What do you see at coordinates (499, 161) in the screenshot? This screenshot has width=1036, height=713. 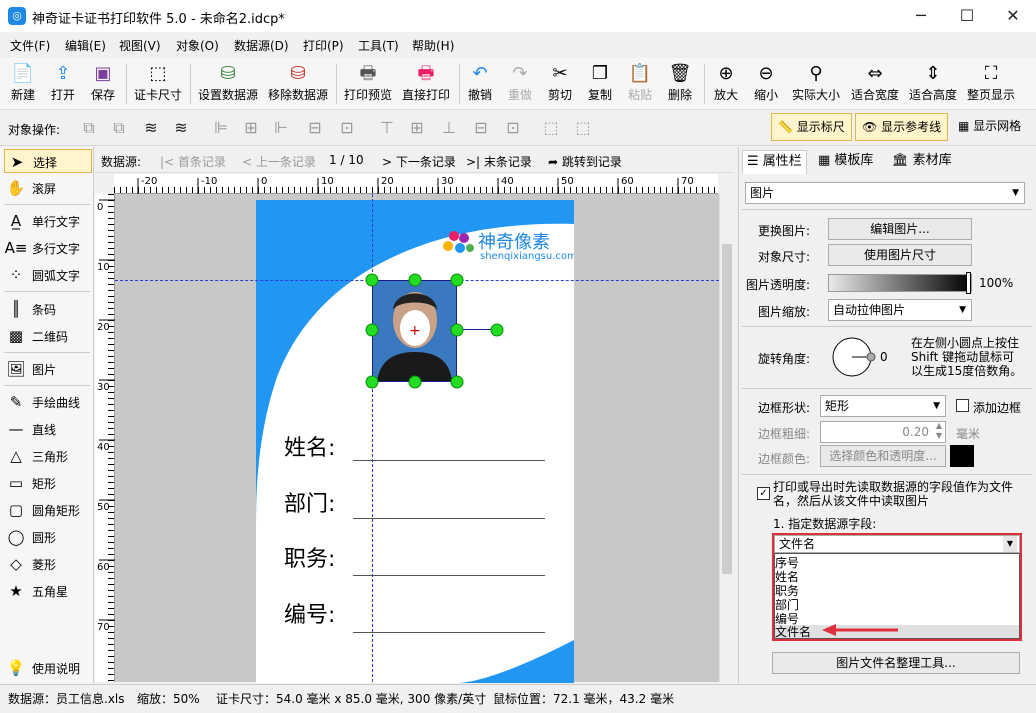 I see `last-record-button: >| 末条记录` at bounding box center [499, 161].